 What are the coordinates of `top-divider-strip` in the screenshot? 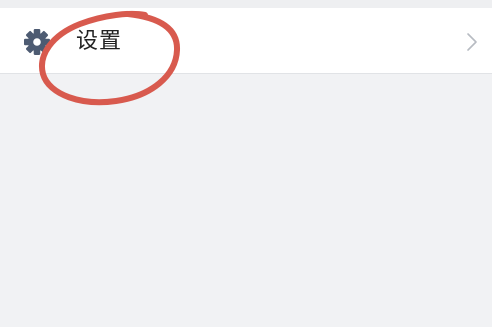 It's located at (246, 4).